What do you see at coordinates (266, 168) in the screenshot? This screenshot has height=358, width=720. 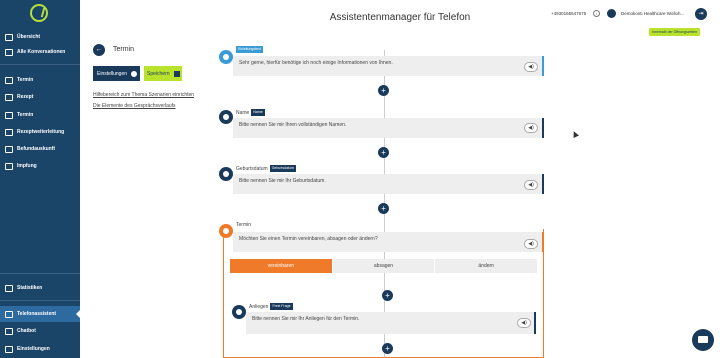 I see `block-title: Geburtsdatum Geburtsdatum` at bounding box center [266, 168].